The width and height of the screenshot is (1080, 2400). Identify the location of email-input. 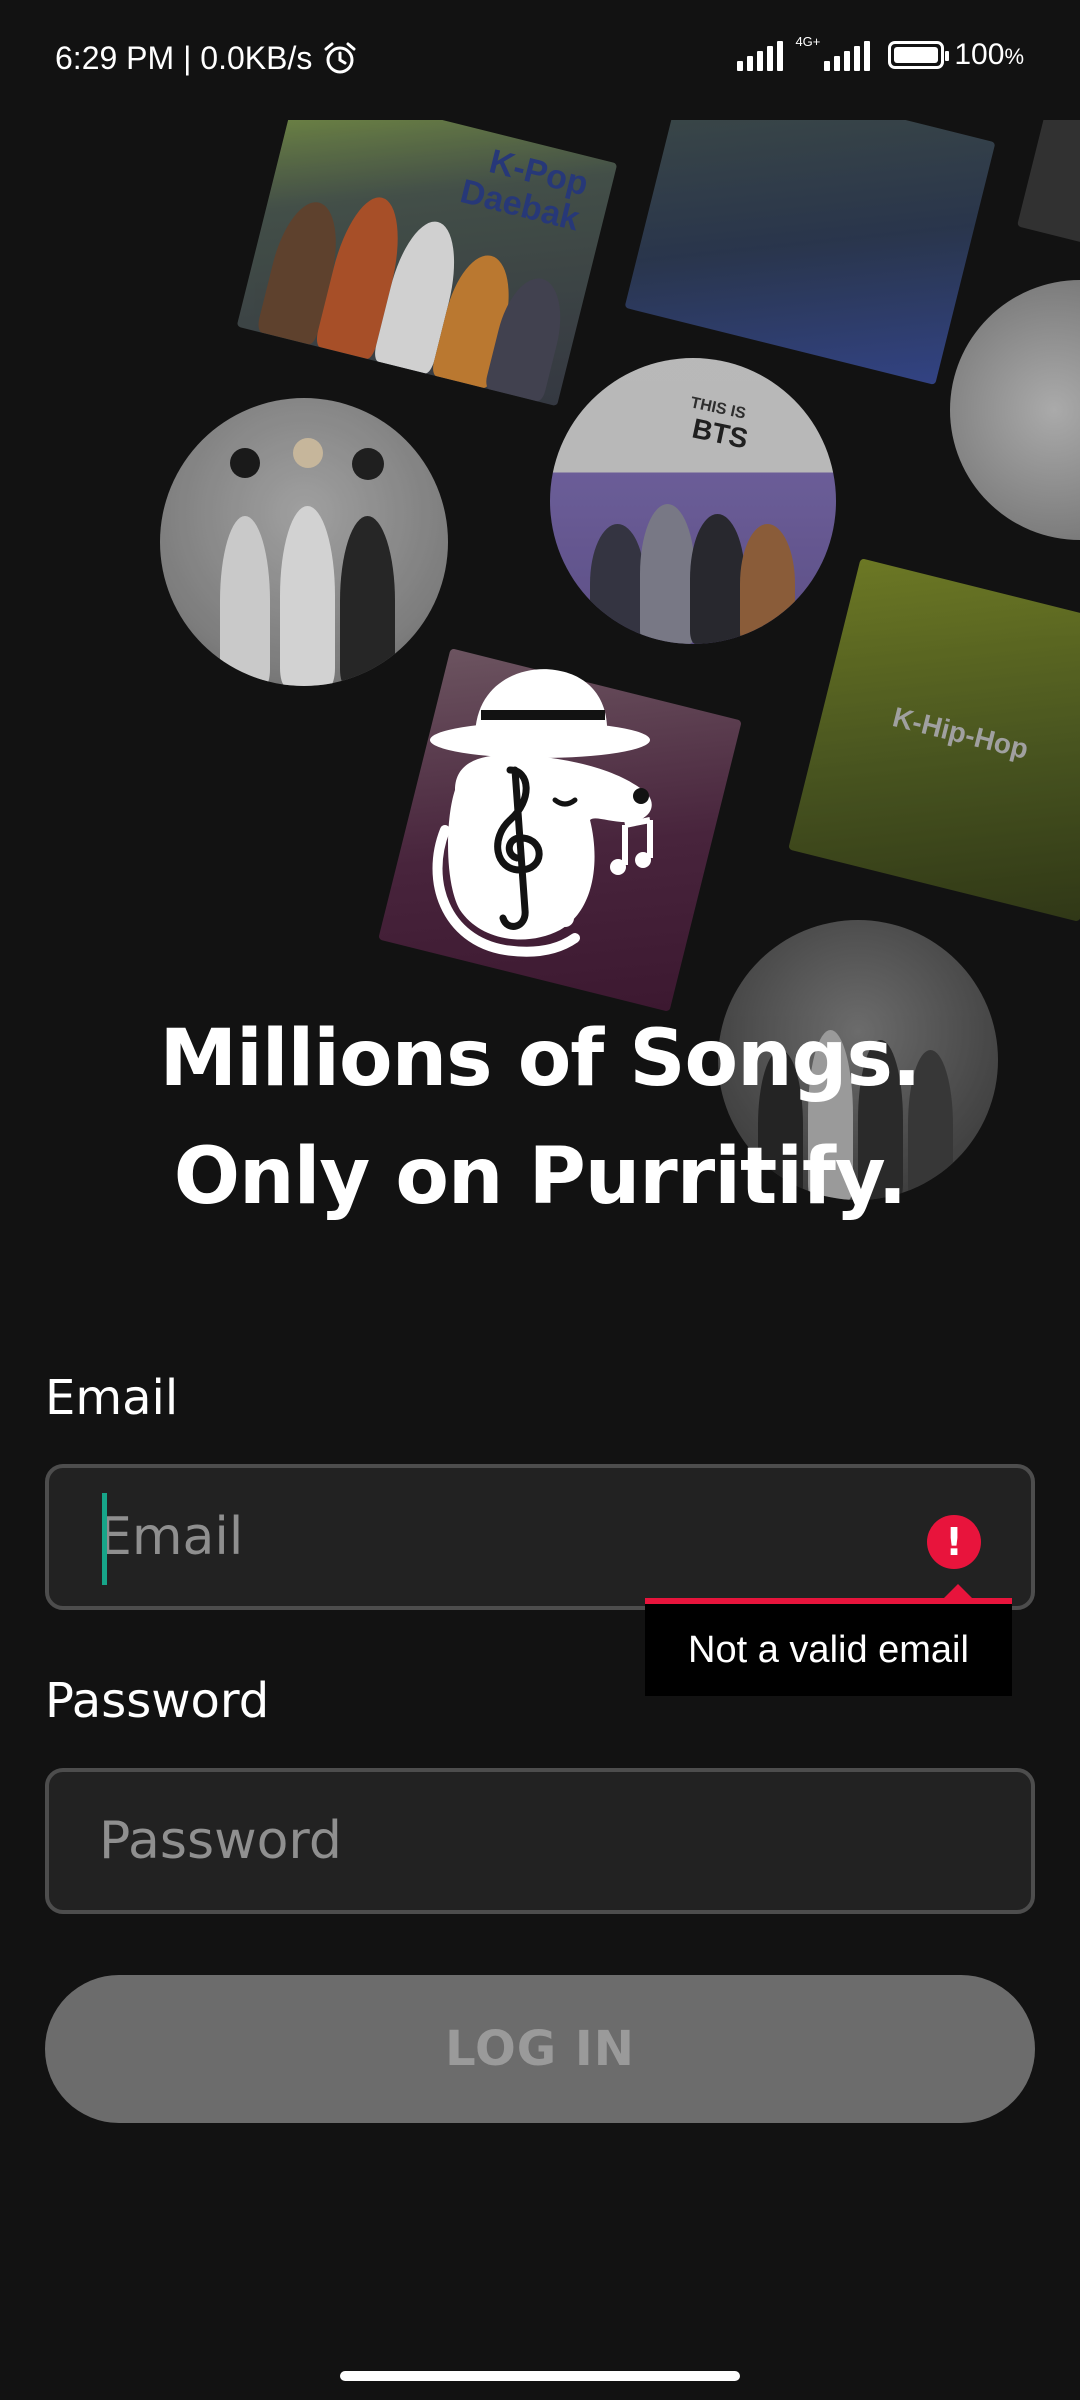
(509, 1537).